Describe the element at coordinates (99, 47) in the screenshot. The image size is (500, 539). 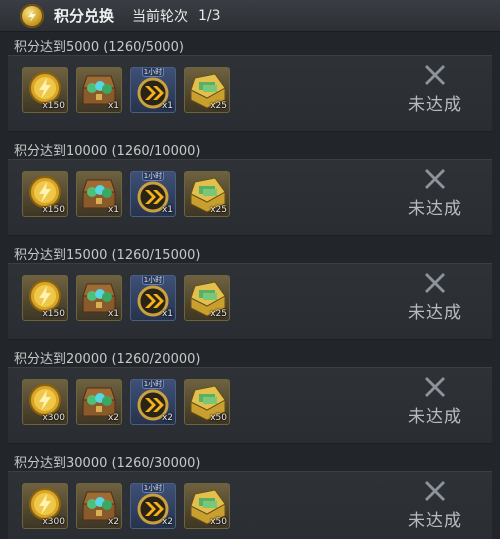
I see `tier-condition: 积分达到5000 (1260/5000)` at that location.